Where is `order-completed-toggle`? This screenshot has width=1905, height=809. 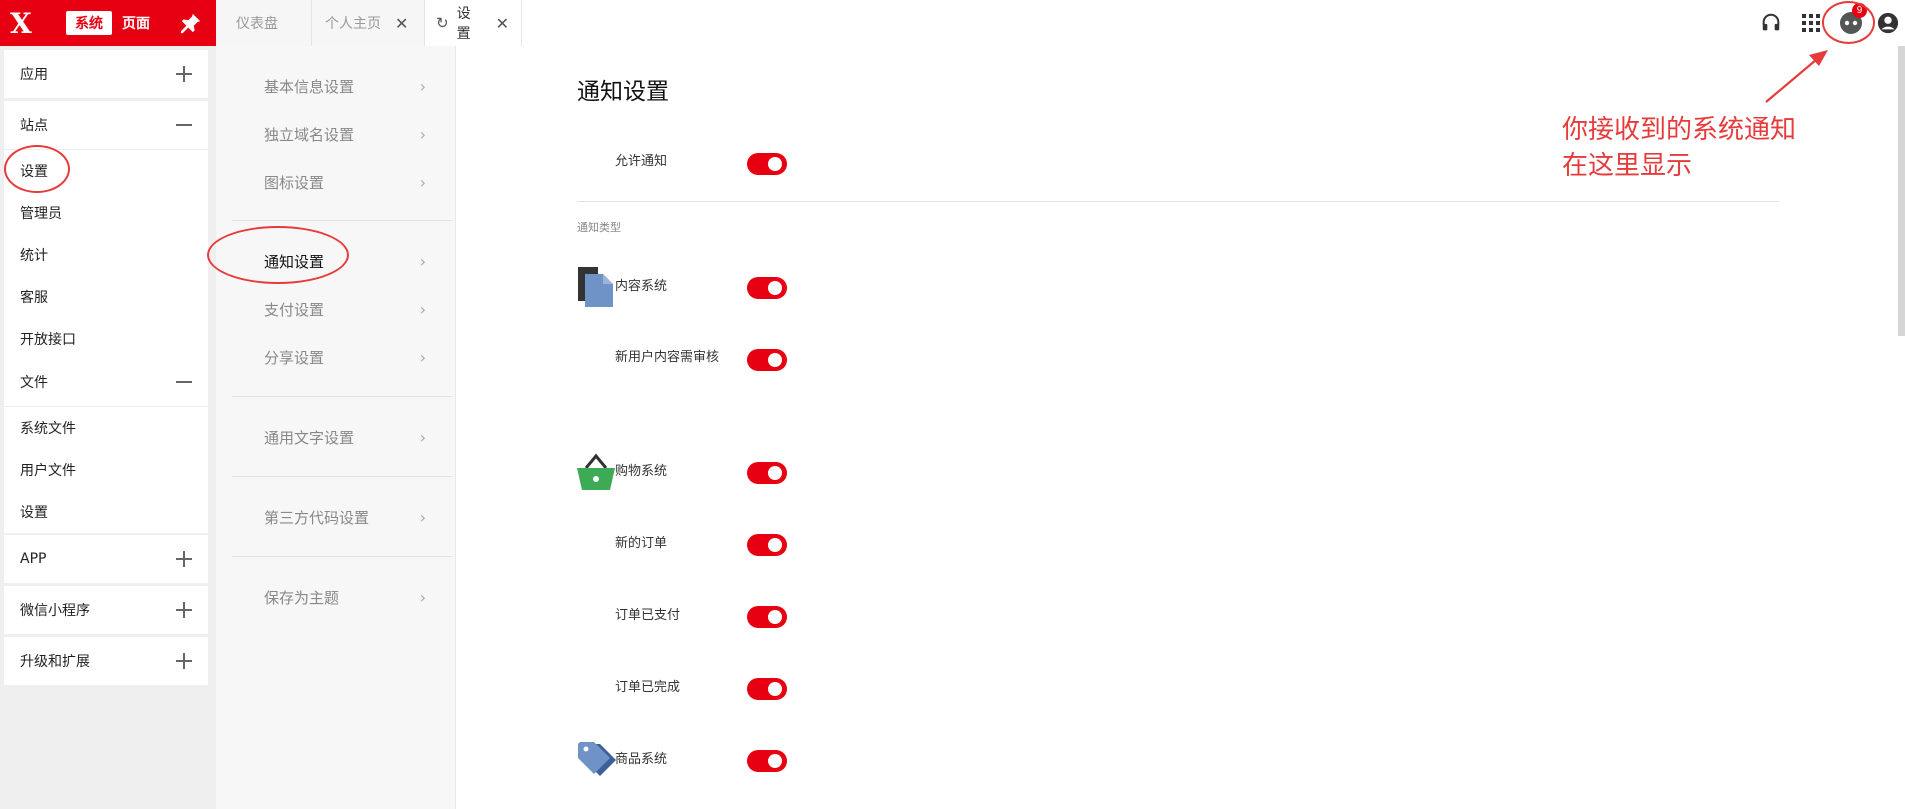 order-completed-toggle is located at coordinates (767, 689).